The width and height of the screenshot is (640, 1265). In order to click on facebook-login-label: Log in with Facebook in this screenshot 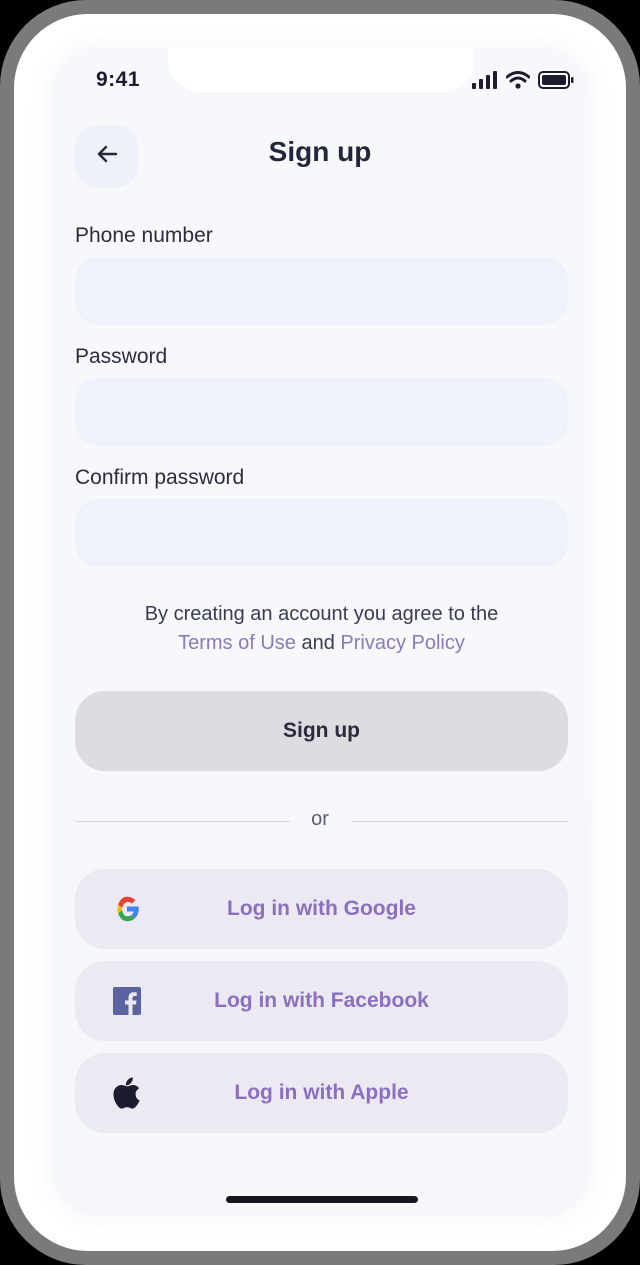, I will do `click(321, 1000)`.